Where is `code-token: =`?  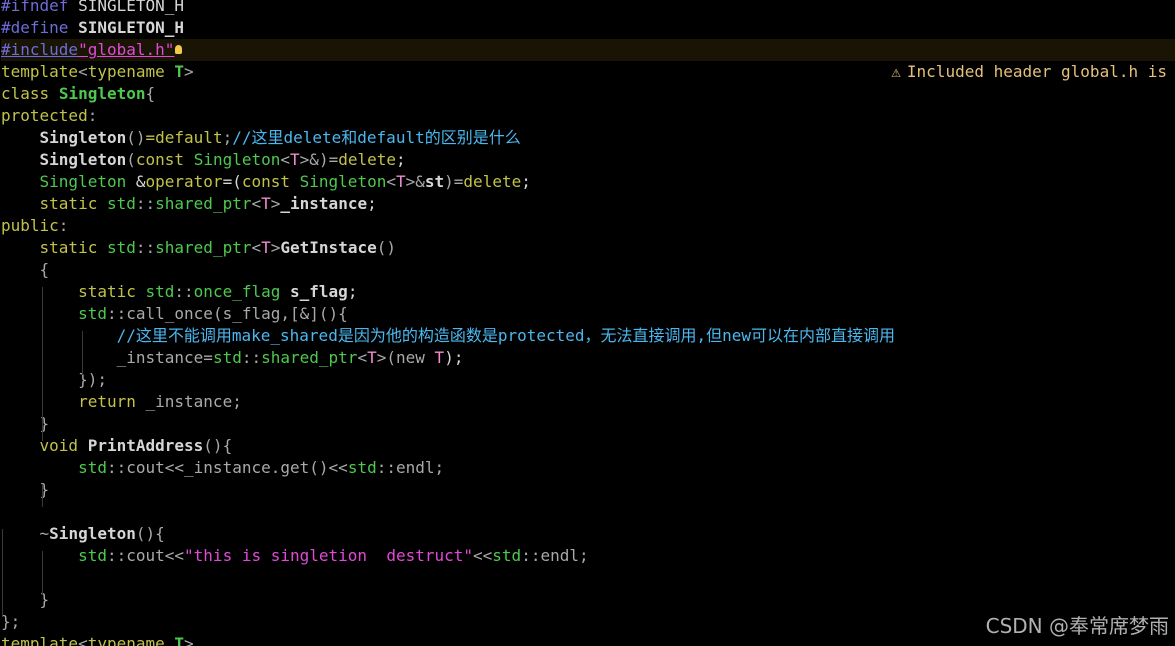
code-token: = is located at coordinates (208, 357).